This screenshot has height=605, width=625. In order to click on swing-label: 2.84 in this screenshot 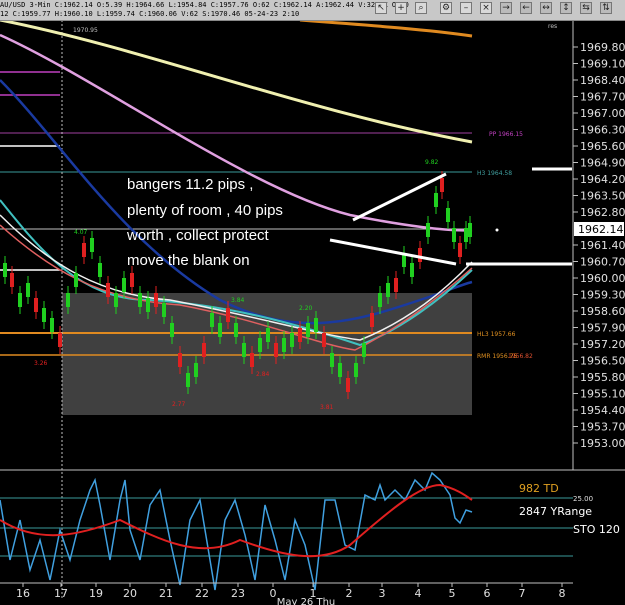, I will do `click(263, 374)`.